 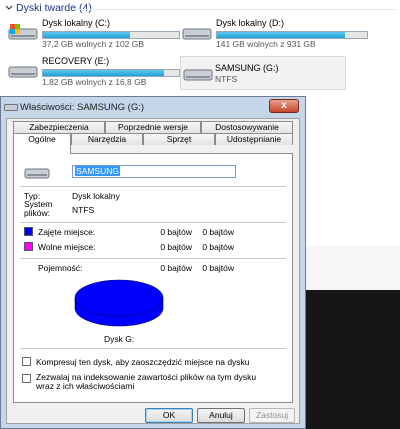 I want to click on tab-customize: Dostosowywanie, so click(x=247, y=127).